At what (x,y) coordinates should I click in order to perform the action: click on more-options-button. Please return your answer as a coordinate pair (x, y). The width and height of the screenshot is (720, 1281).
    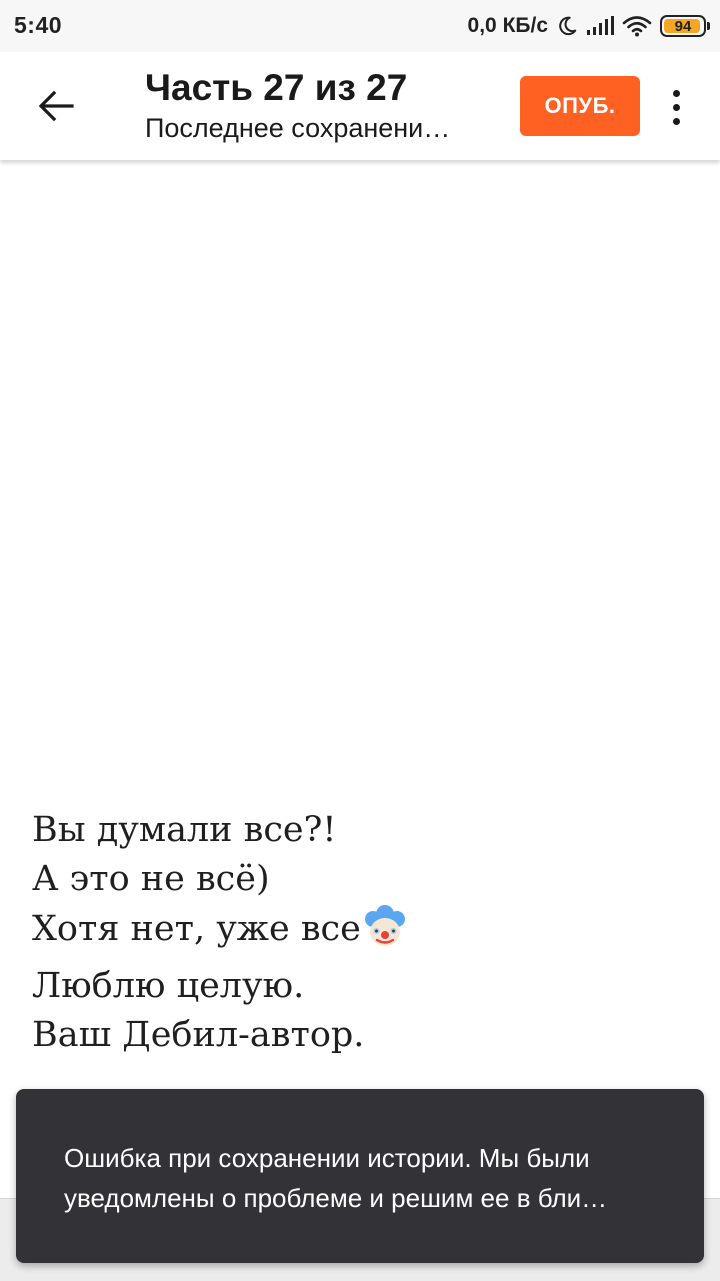
    Looking at the image, I should click on (676, 107).